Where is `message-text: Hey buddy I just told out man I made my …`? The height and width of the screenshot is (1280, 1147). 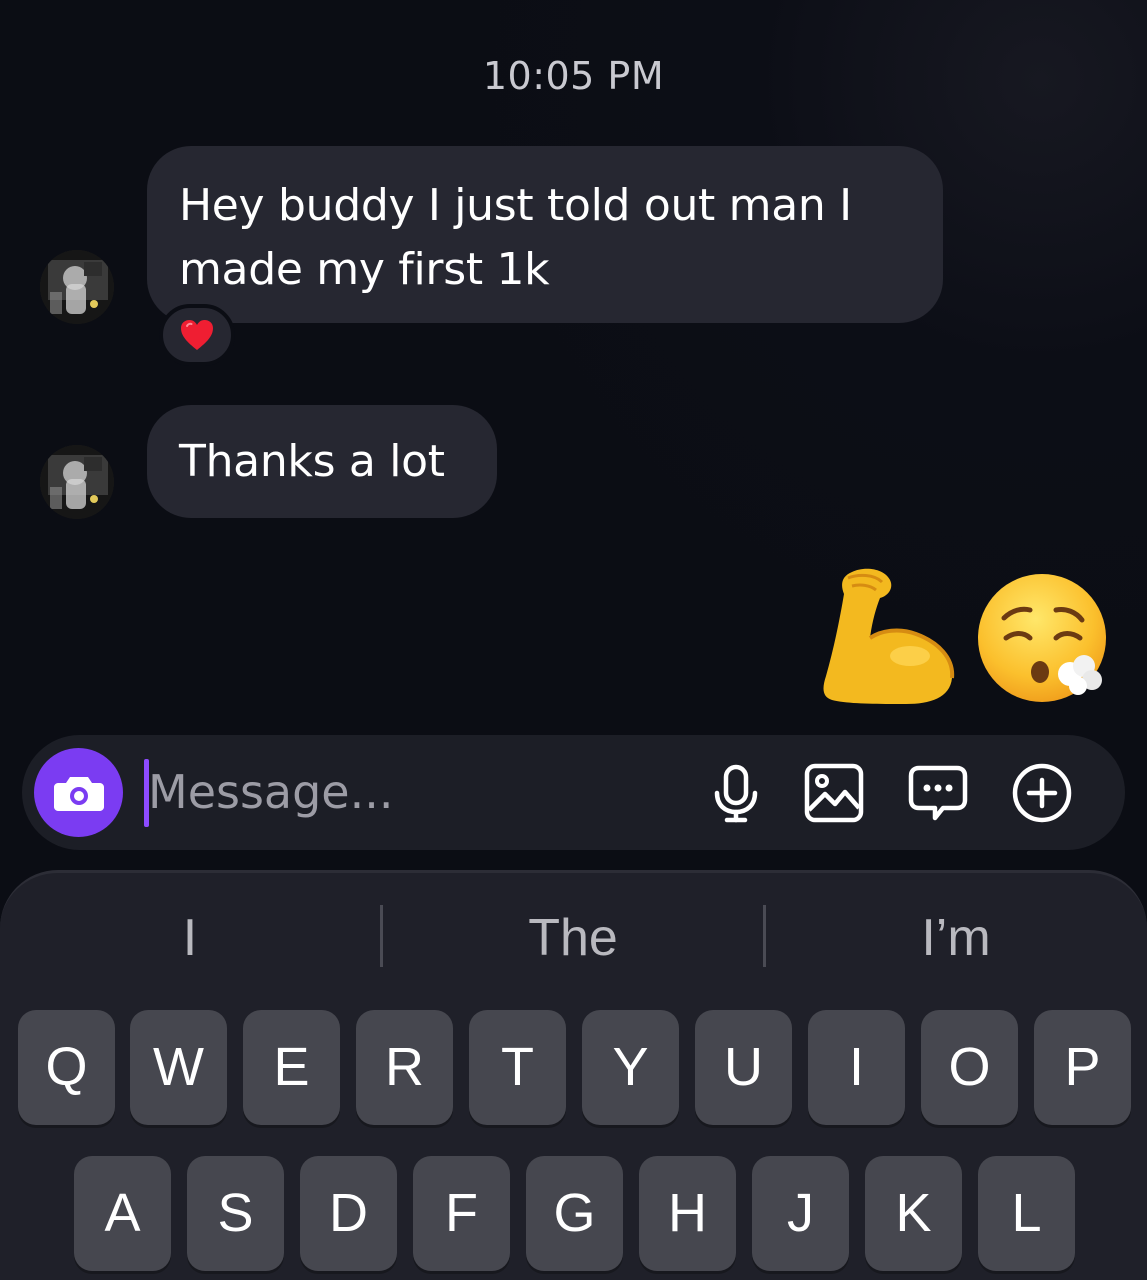
message-text: Hey buddy I just told out man I made my … is located at coordinates (515, 237).